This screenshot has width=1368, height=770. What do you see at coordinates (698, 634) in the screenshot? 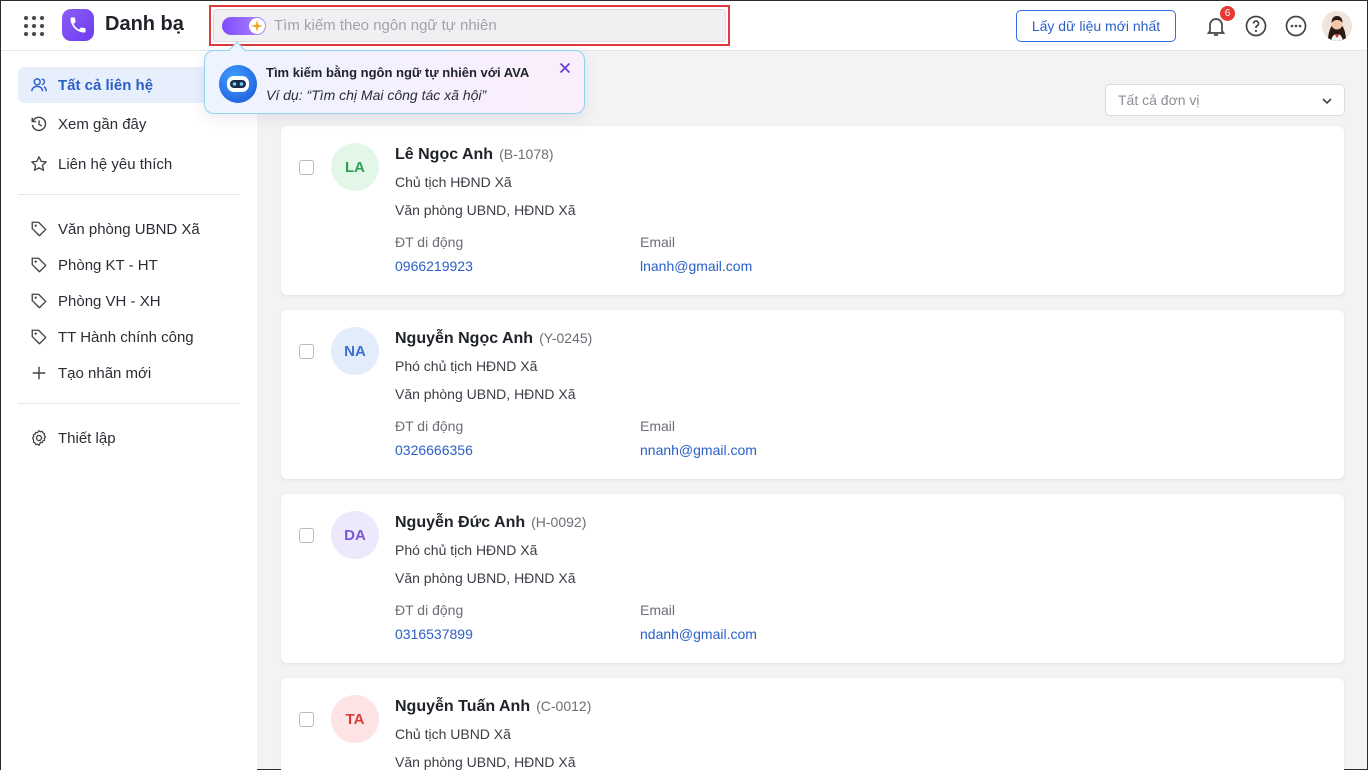
I see `contact-email-link: ndanh@gmail.com` at bounding box center [698, 634].